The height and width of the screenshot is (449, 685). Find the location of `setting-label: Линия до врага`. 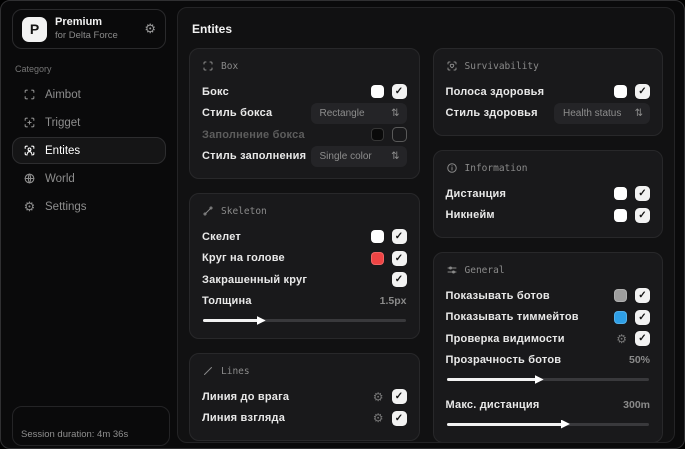

setting-label: Линия до врага is located at coordinates (246, 396).